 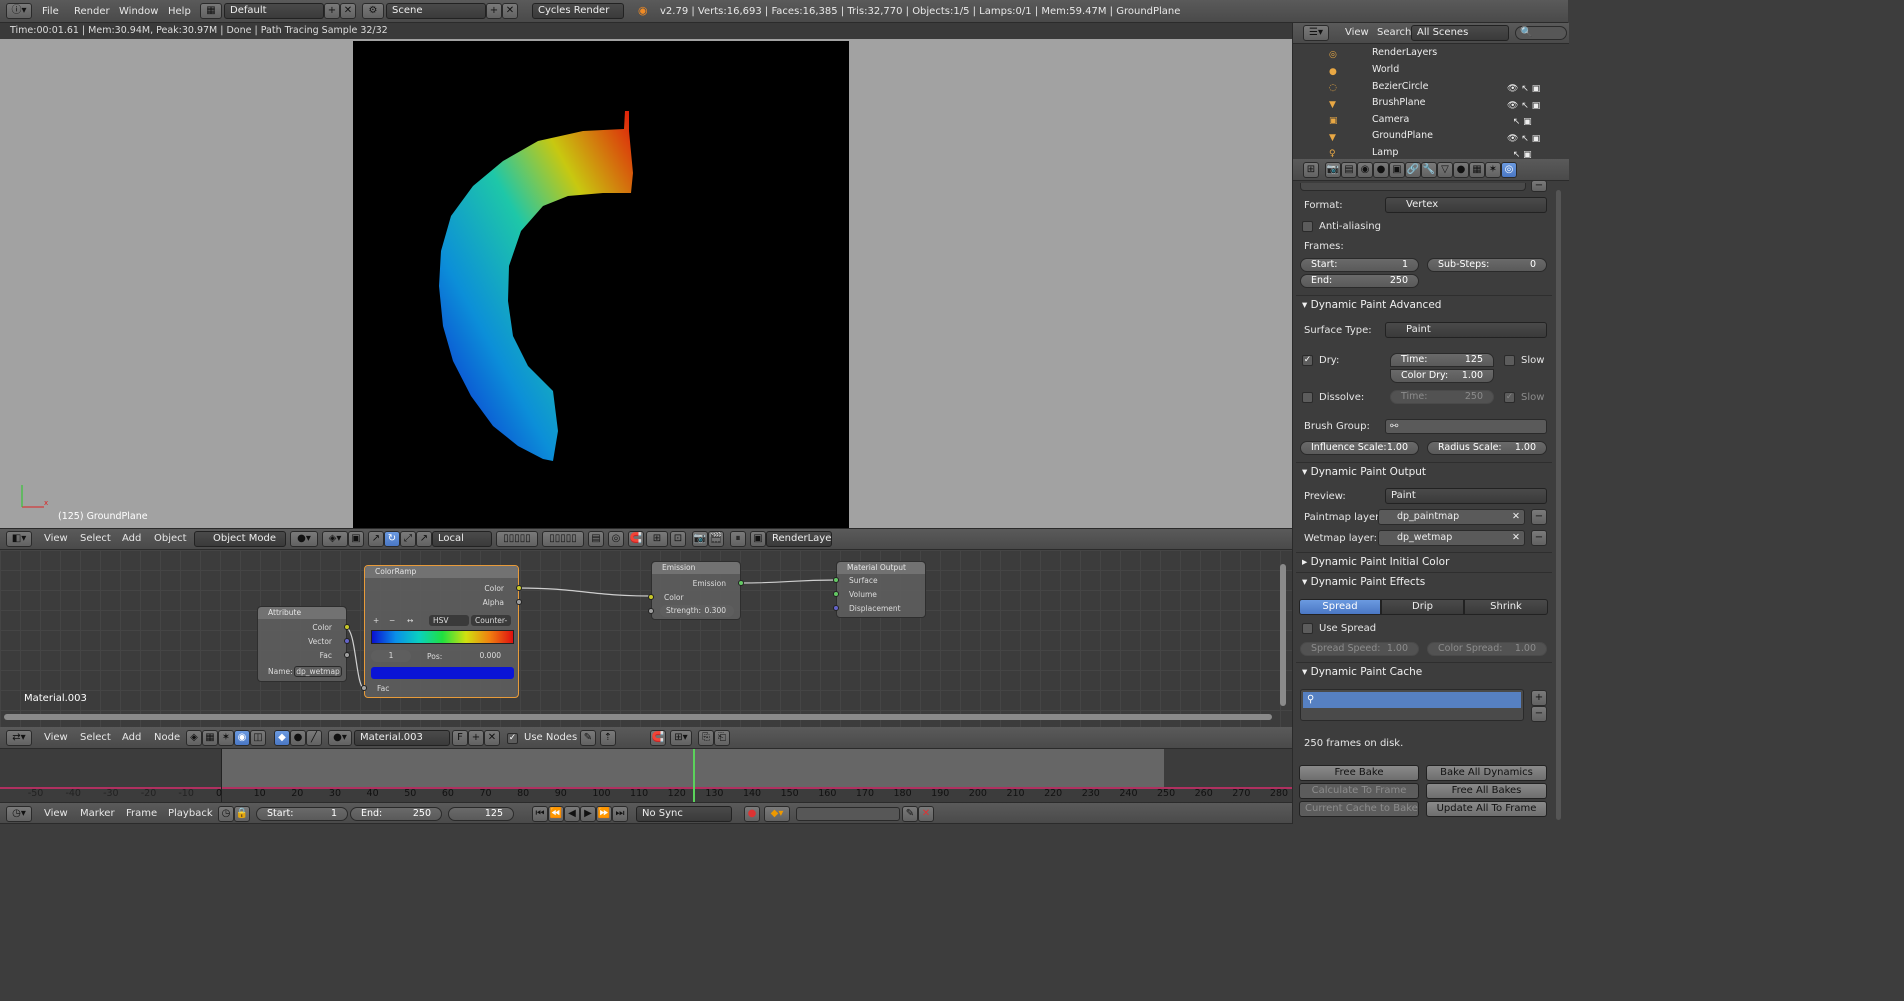 I want to click on tab-constraints-icon: 🔗, so click(x=1413, y=170).